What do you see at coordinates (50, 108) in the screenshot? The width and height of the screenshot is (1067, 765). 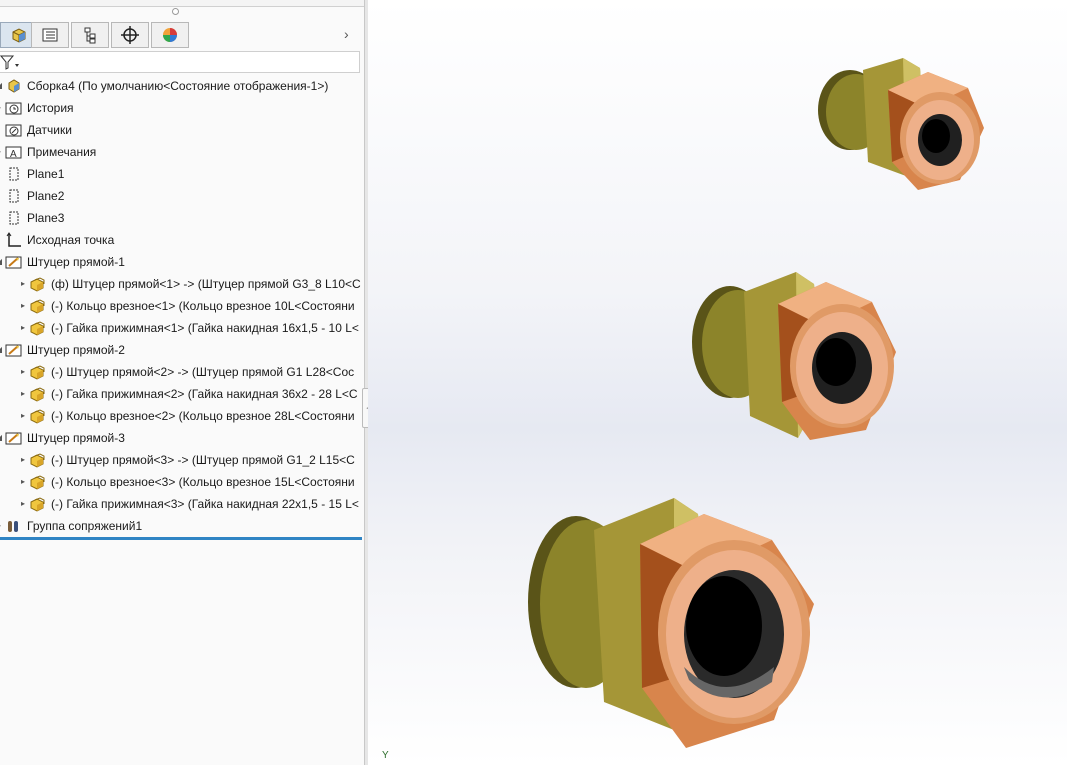 I see `tree-item-label: История` at bounding box center [50, 108].